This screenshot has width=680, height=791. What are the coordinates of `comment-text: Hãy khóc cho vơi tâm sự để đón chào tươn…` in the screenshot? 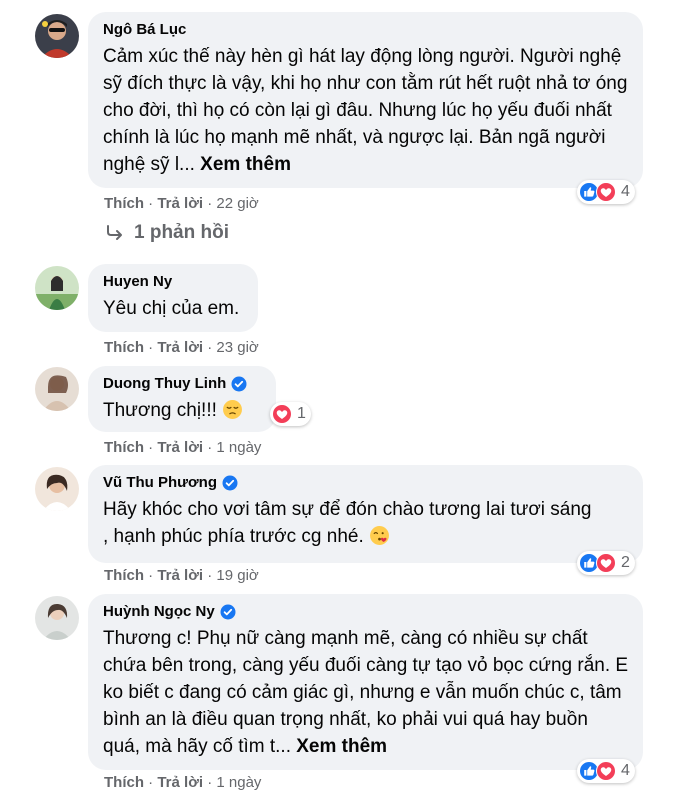 It's located at (347, 523).